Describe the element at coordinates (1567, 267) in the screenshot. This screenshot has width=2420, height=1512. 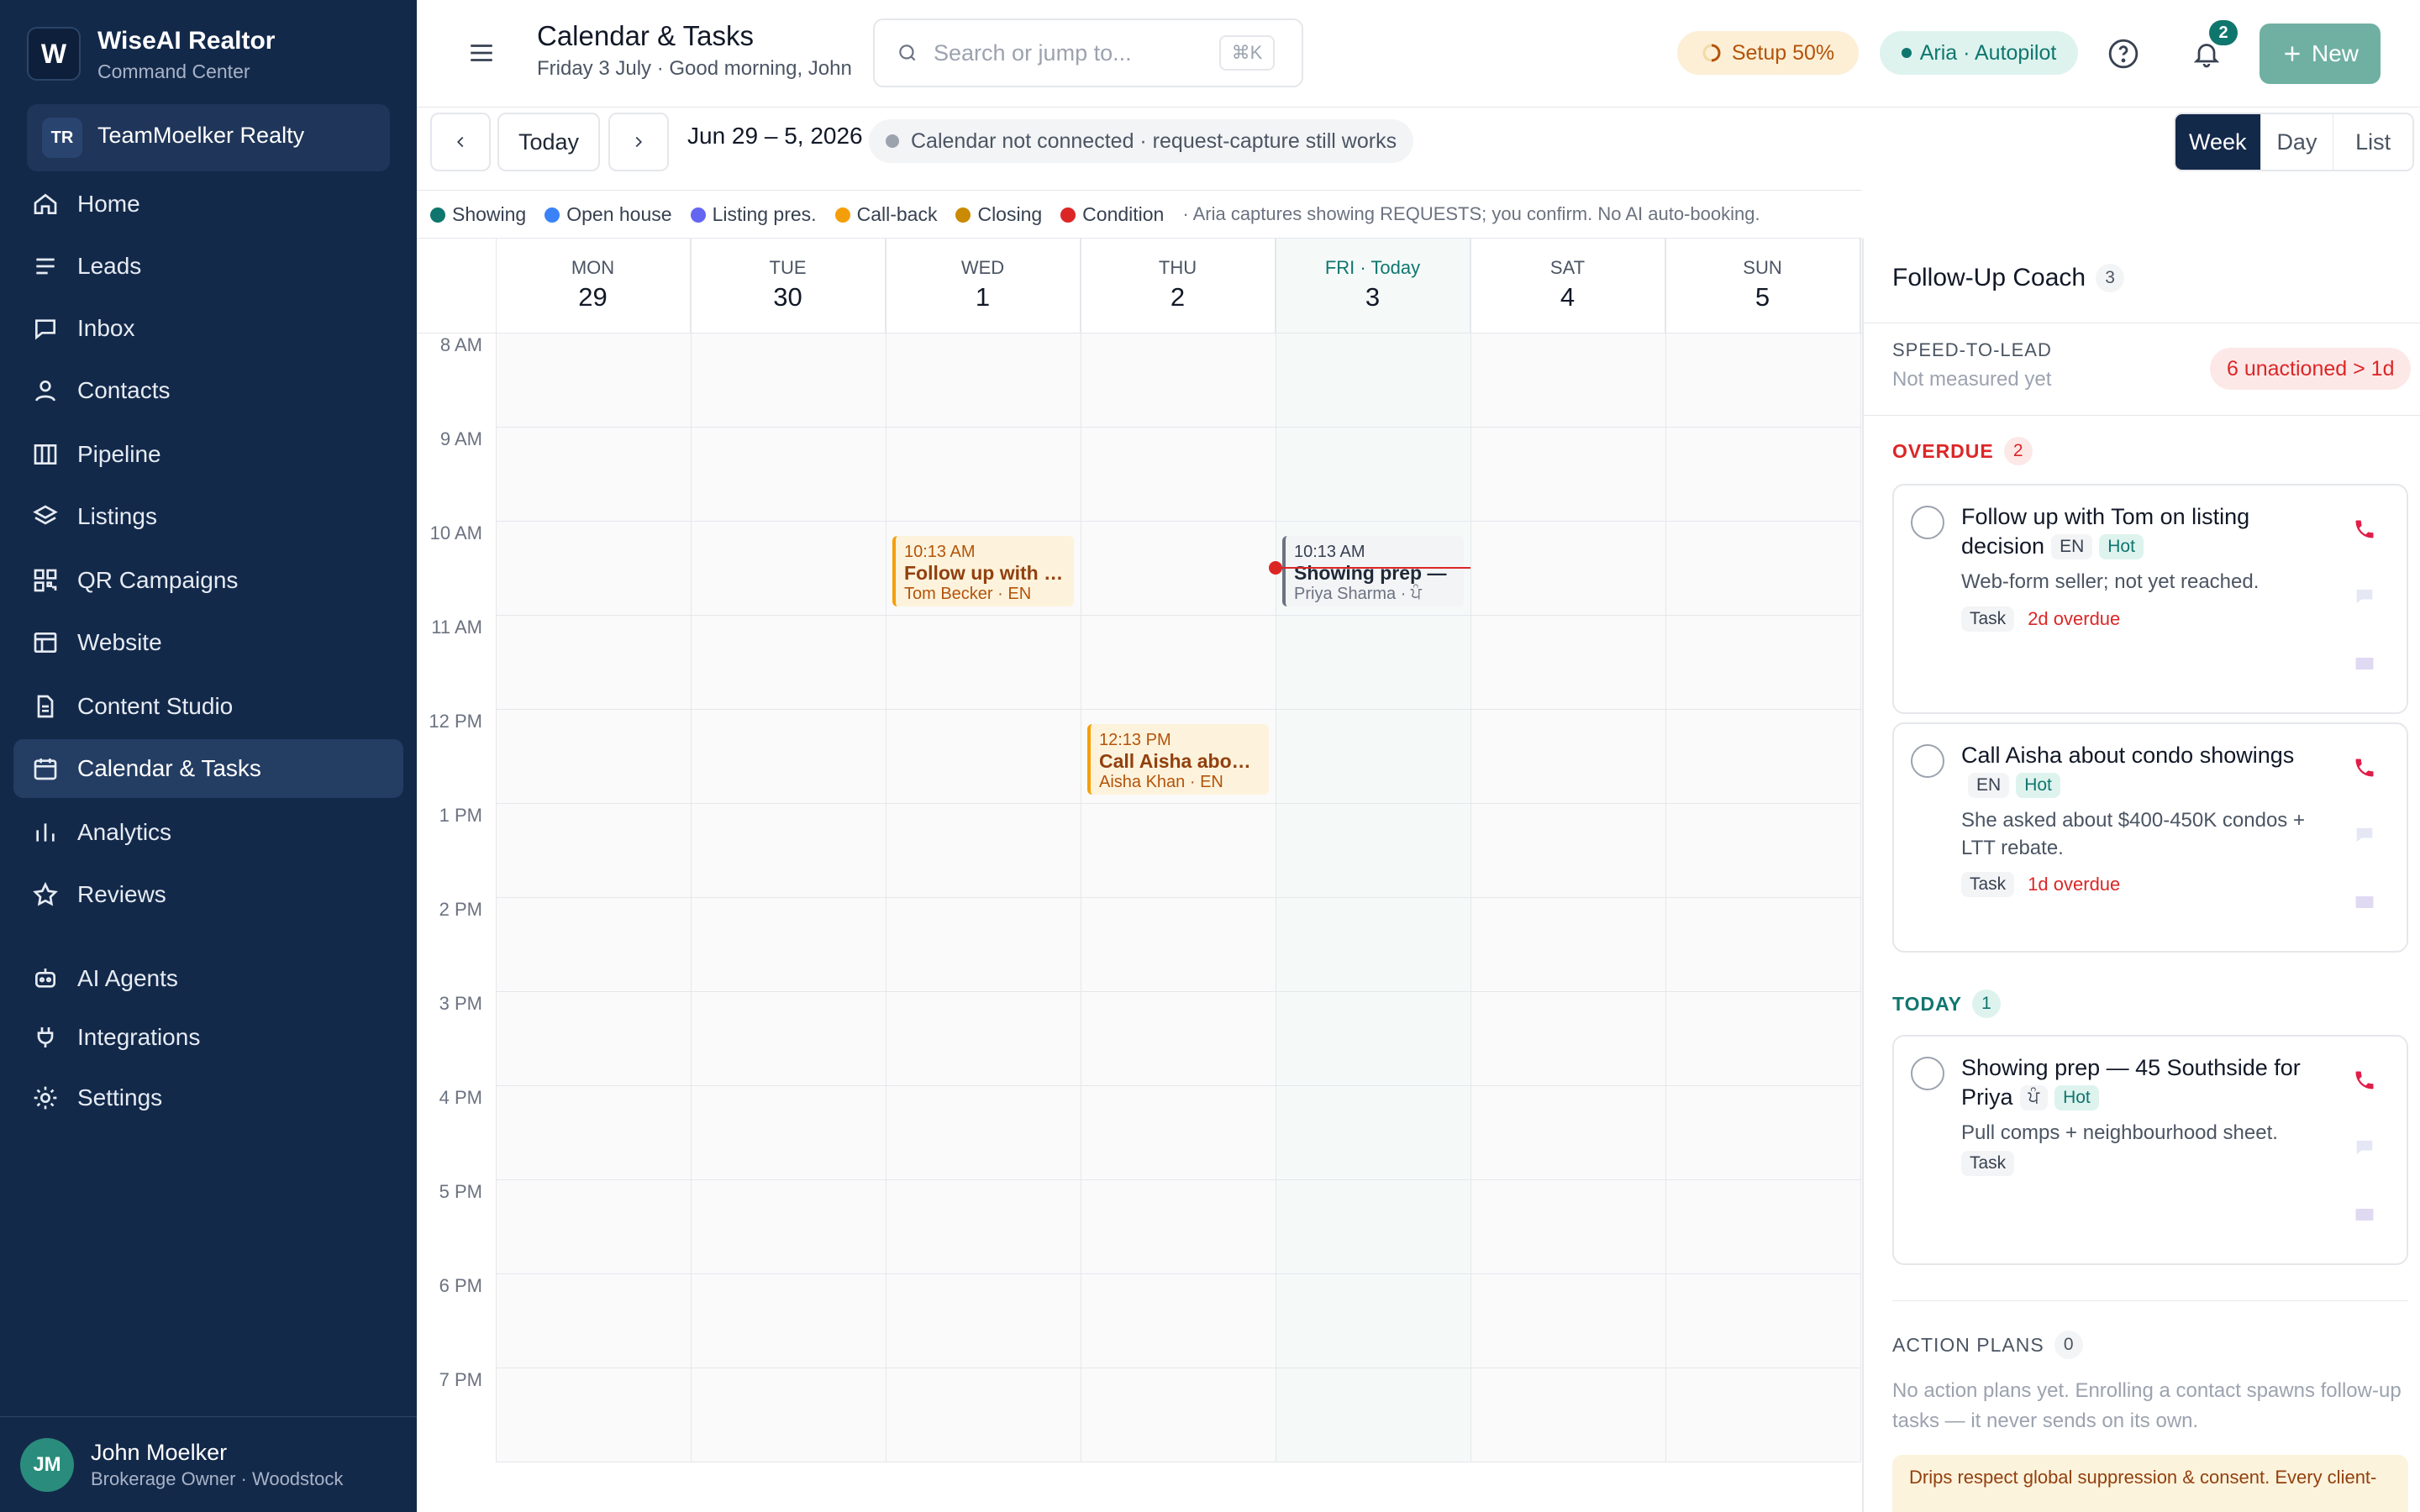
I see `day-name: SAT` at that location.